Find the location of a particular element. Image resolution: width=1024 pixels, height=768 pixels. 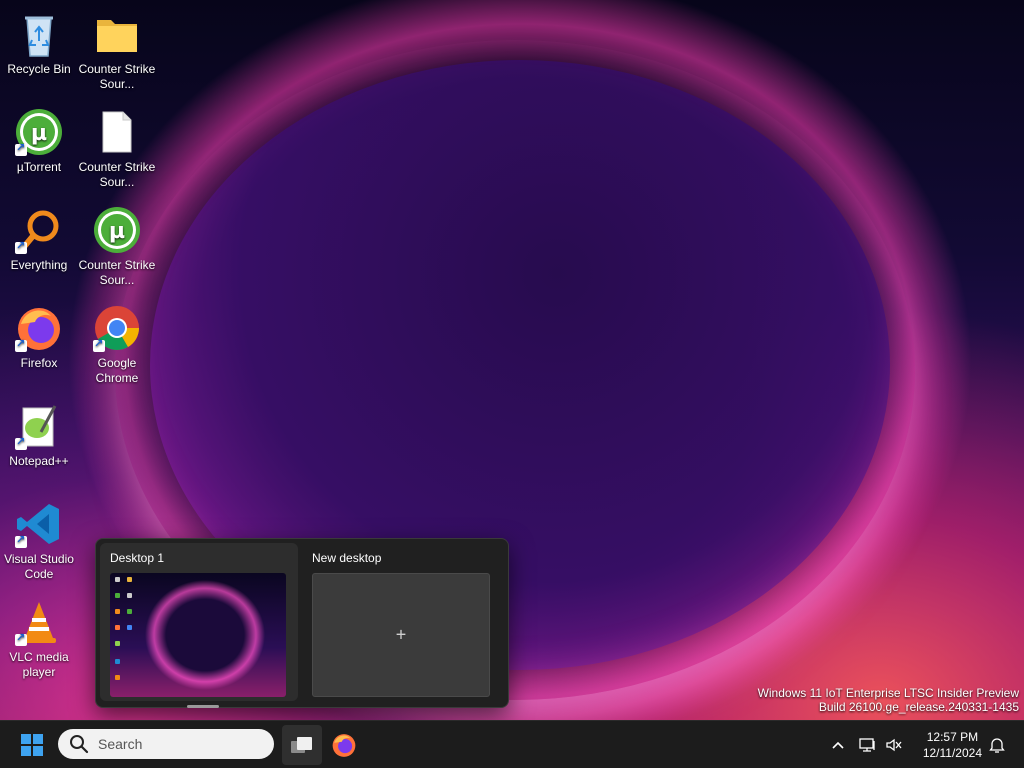

everything-search-icon is located at coordinates (39, 230).